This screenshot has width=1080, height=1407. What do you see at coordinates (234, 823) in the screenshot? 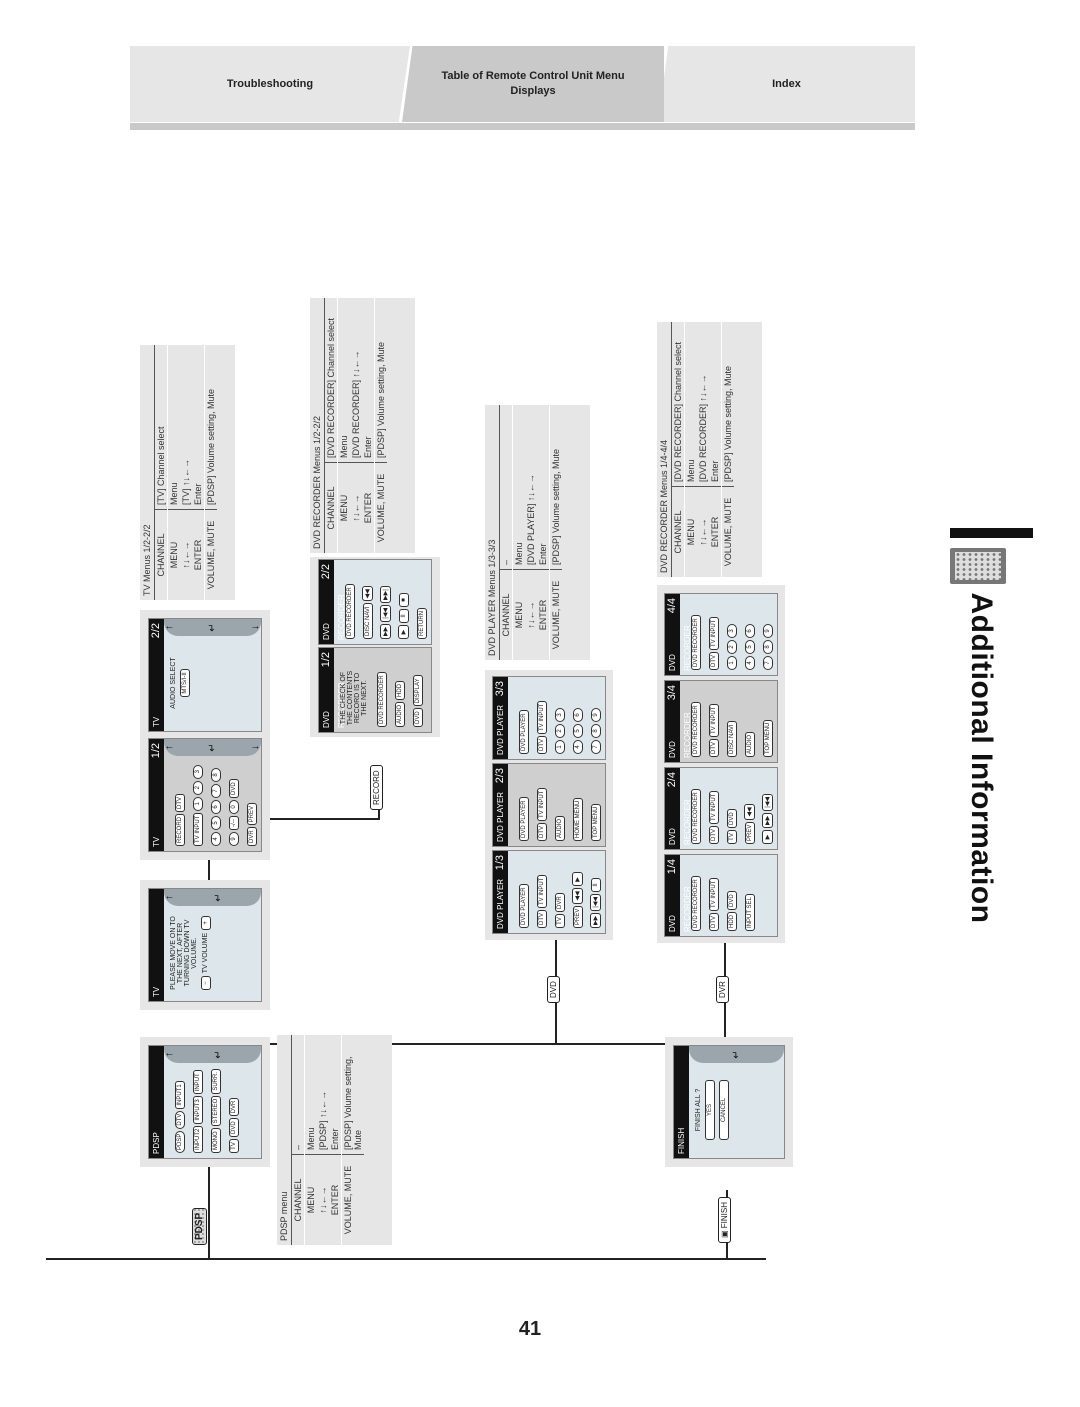
I see `screen-button: -/--` at bounding box center [234, 823].